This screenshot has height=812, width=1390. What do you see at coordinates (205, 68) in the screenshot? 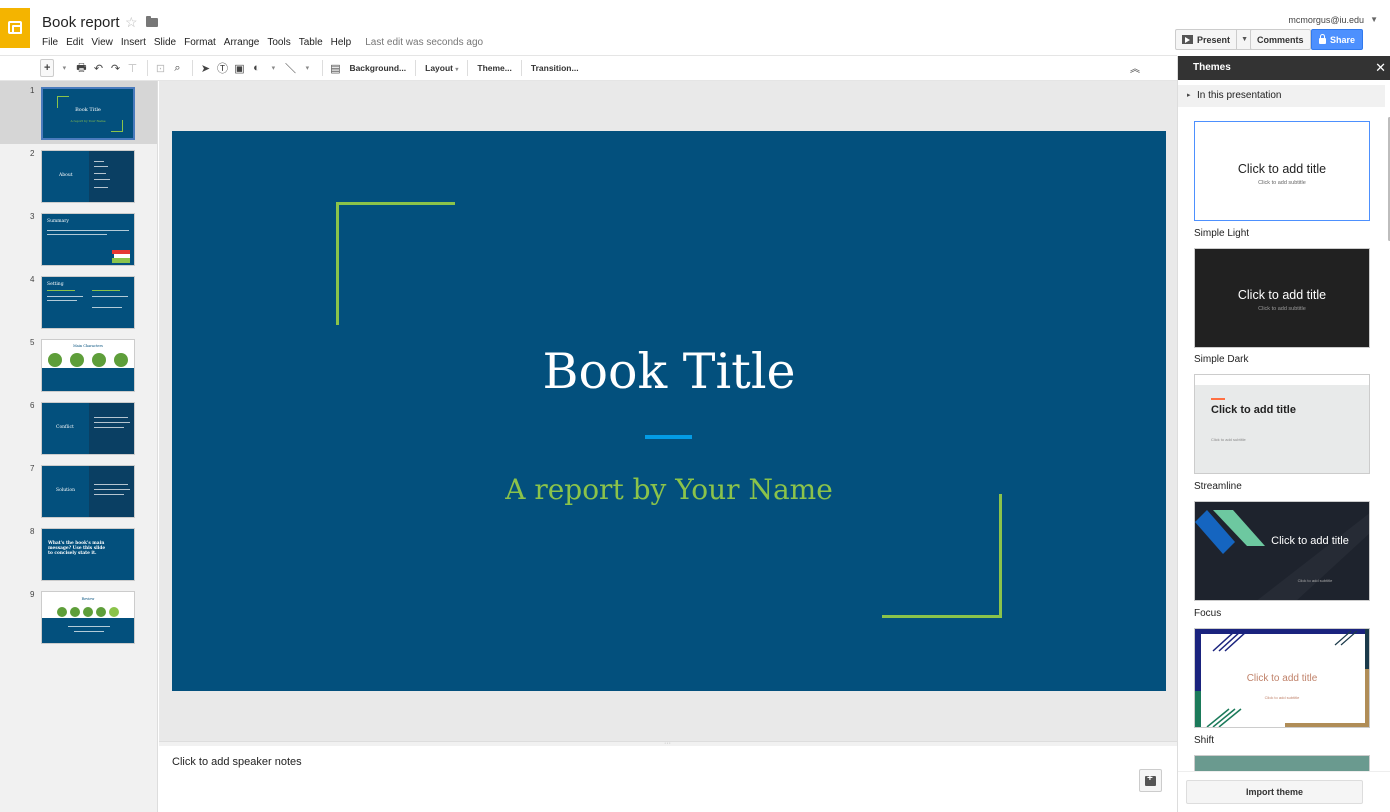
I see `select-arrow-icon: ➤` at bounding box center [205, 68].